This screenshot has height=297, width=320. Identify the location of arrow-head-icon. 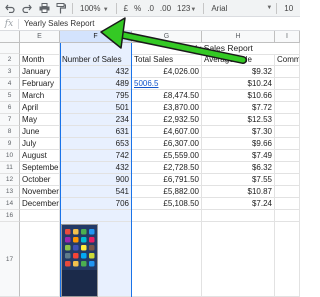
(113, 33).